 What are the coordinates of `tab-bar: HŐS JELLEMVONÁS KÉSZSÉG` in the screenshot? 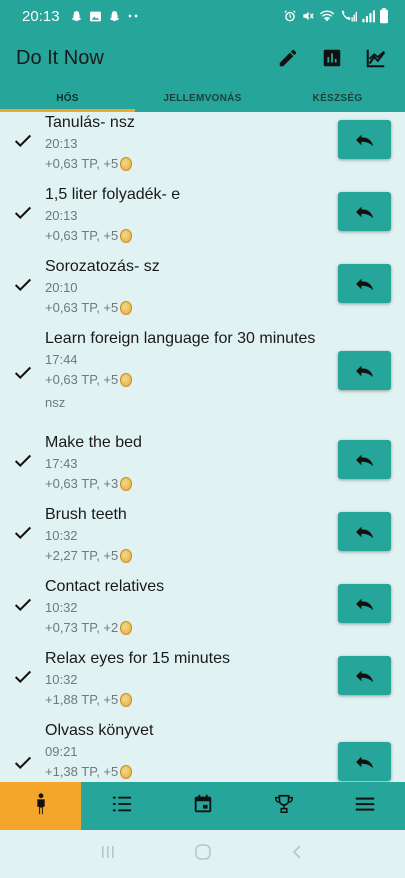 It's located at (202, 98).